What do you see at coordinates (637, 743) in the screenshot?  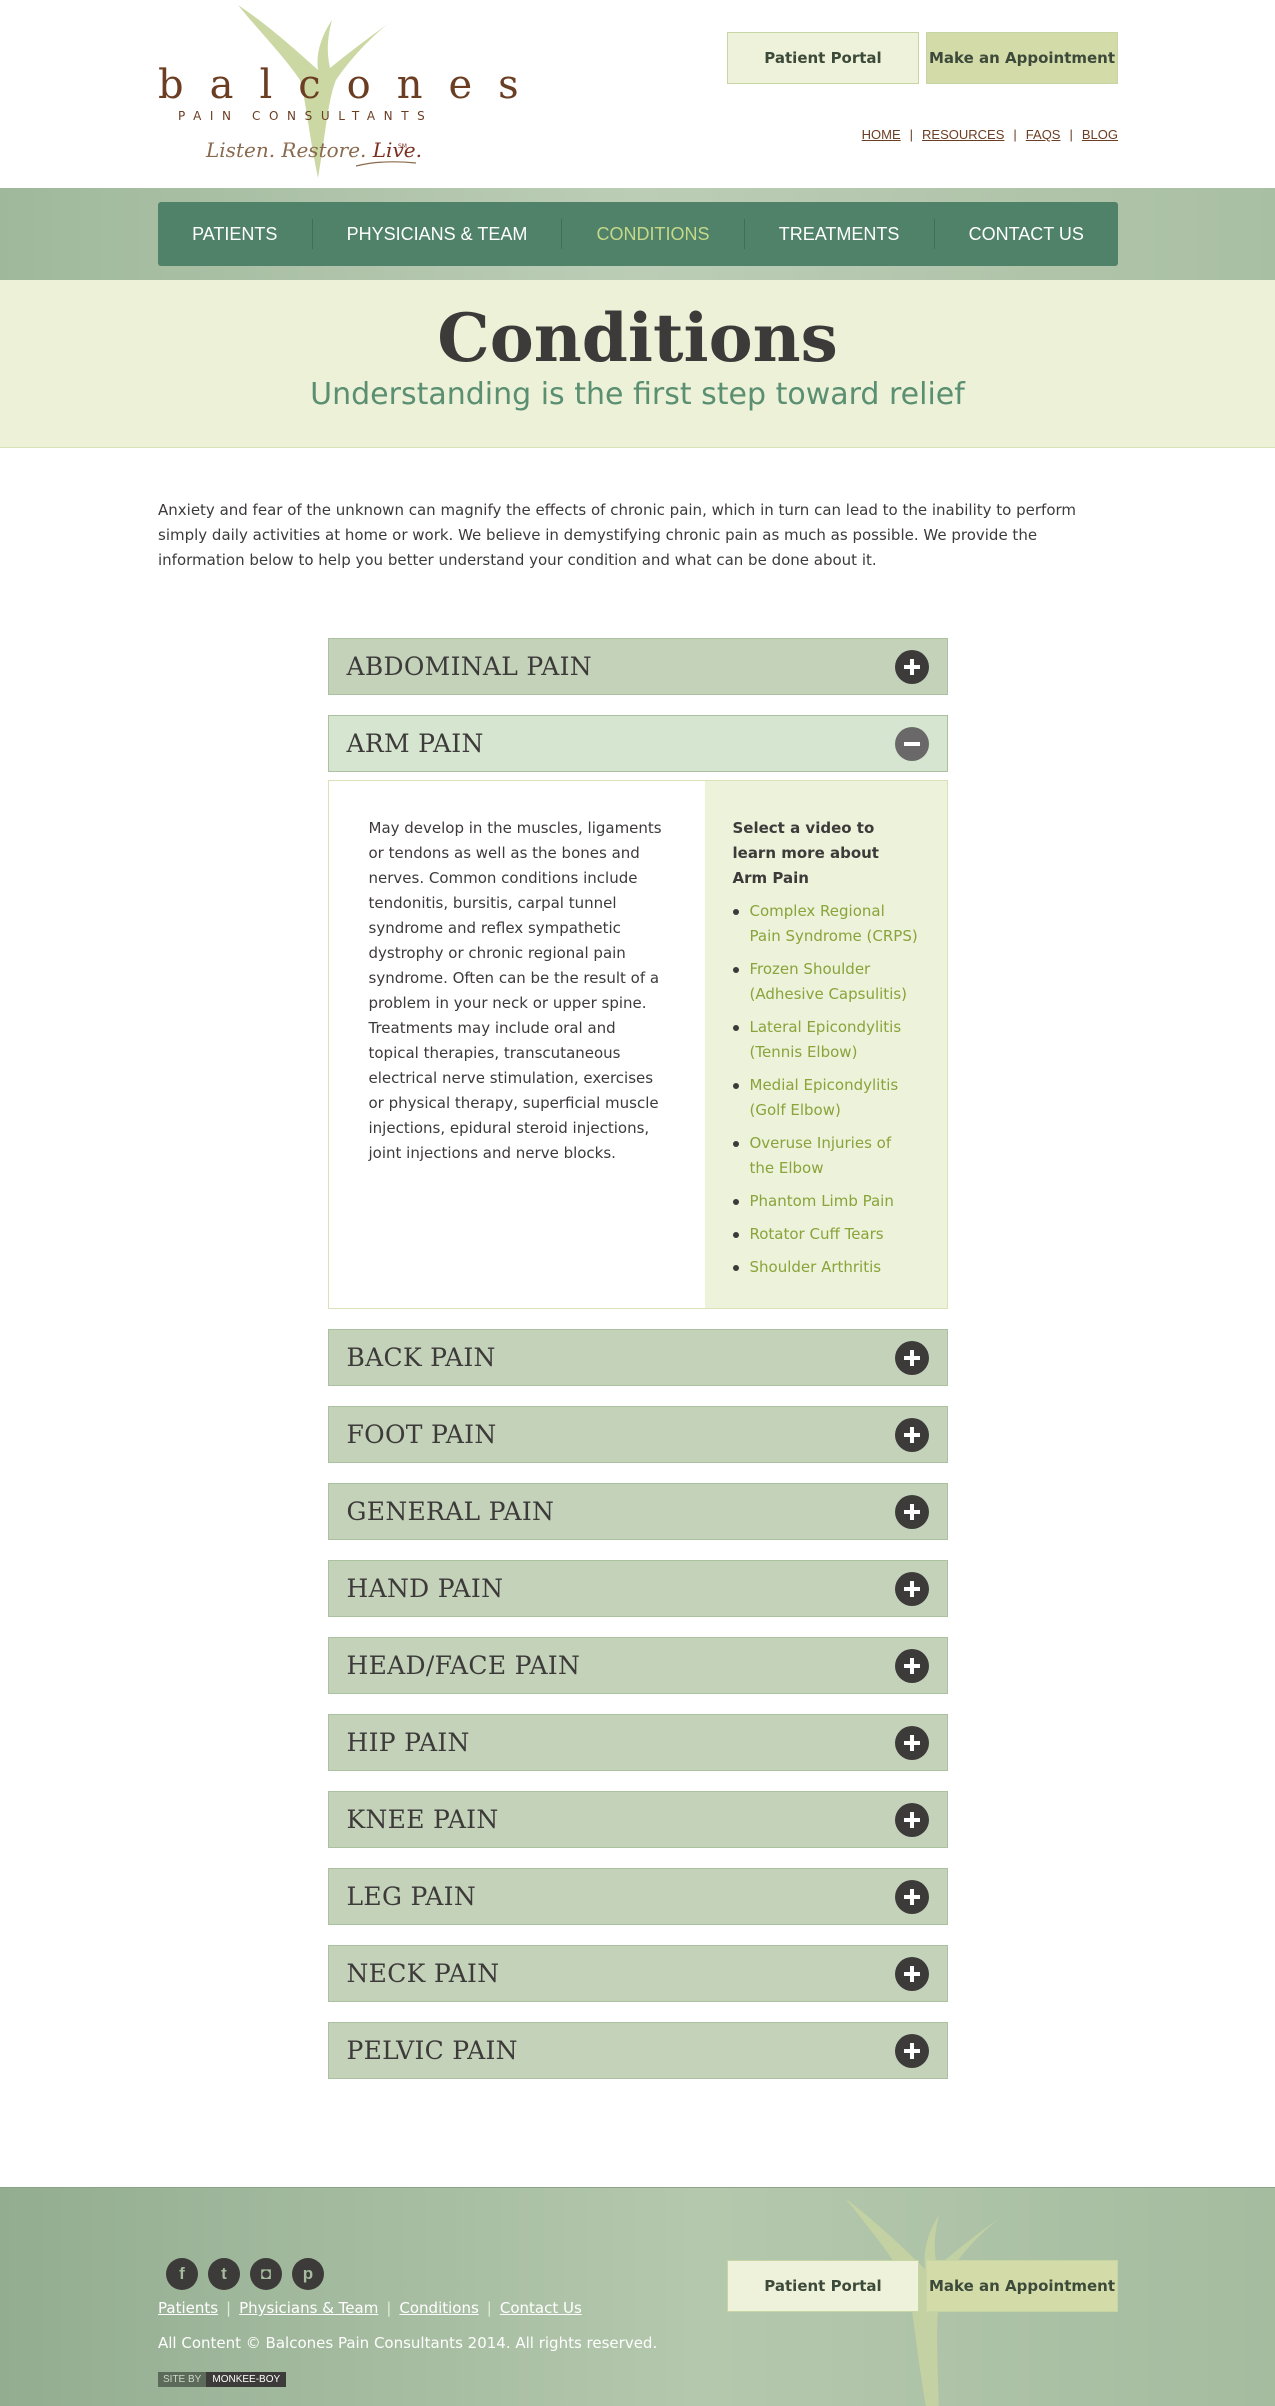 I see `accordion-header-arm-pain: ARM PAIN` at bounding box center [637, 743].